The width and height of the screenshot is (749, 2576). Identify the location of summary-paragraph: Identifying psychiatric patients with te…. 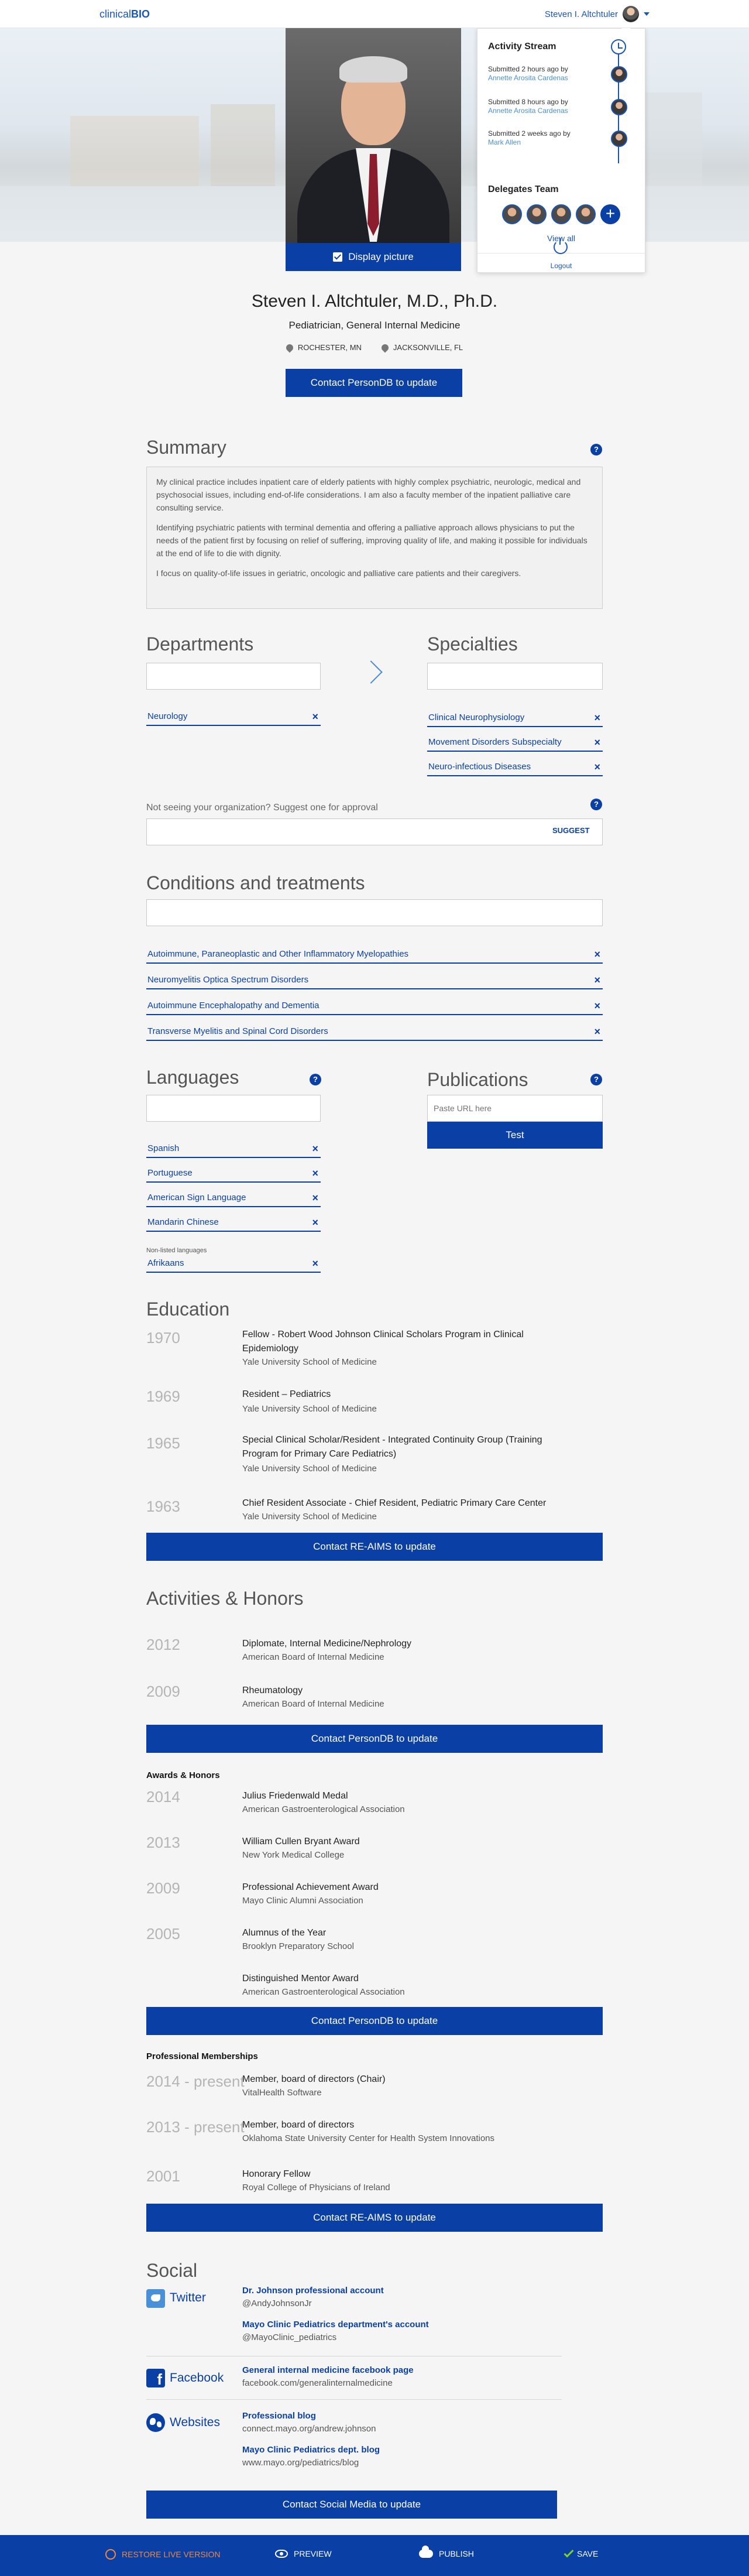
(372, 540).